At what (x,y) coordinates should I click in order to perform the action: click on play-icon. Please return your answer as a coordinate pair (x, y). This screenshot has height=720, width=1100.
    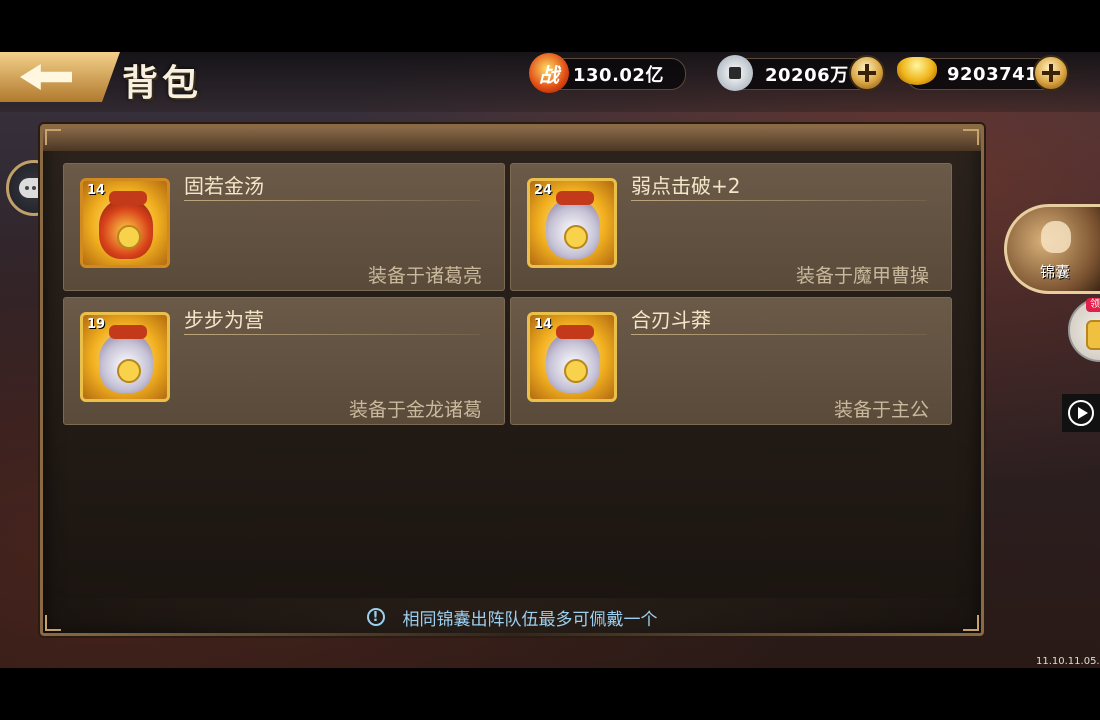
    Looking at the image, I should click on (1081, 413).